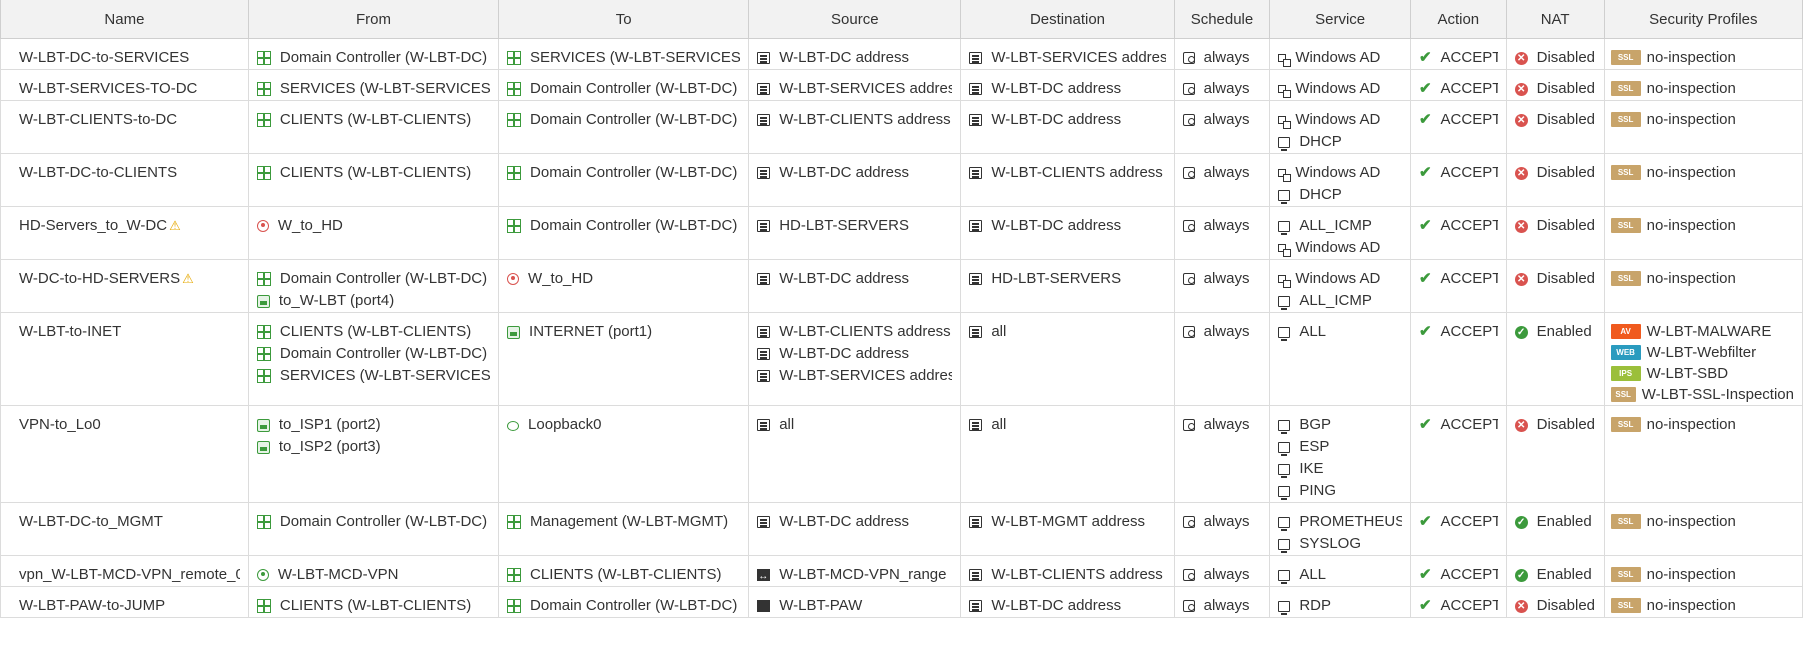 The image size is (1803, 649). What do you see at coordinates (624, 54) in the screenshot?
I see `to-cell: SERVICES (W-LBT-SERVICES)` at bounding box center [624, 54].